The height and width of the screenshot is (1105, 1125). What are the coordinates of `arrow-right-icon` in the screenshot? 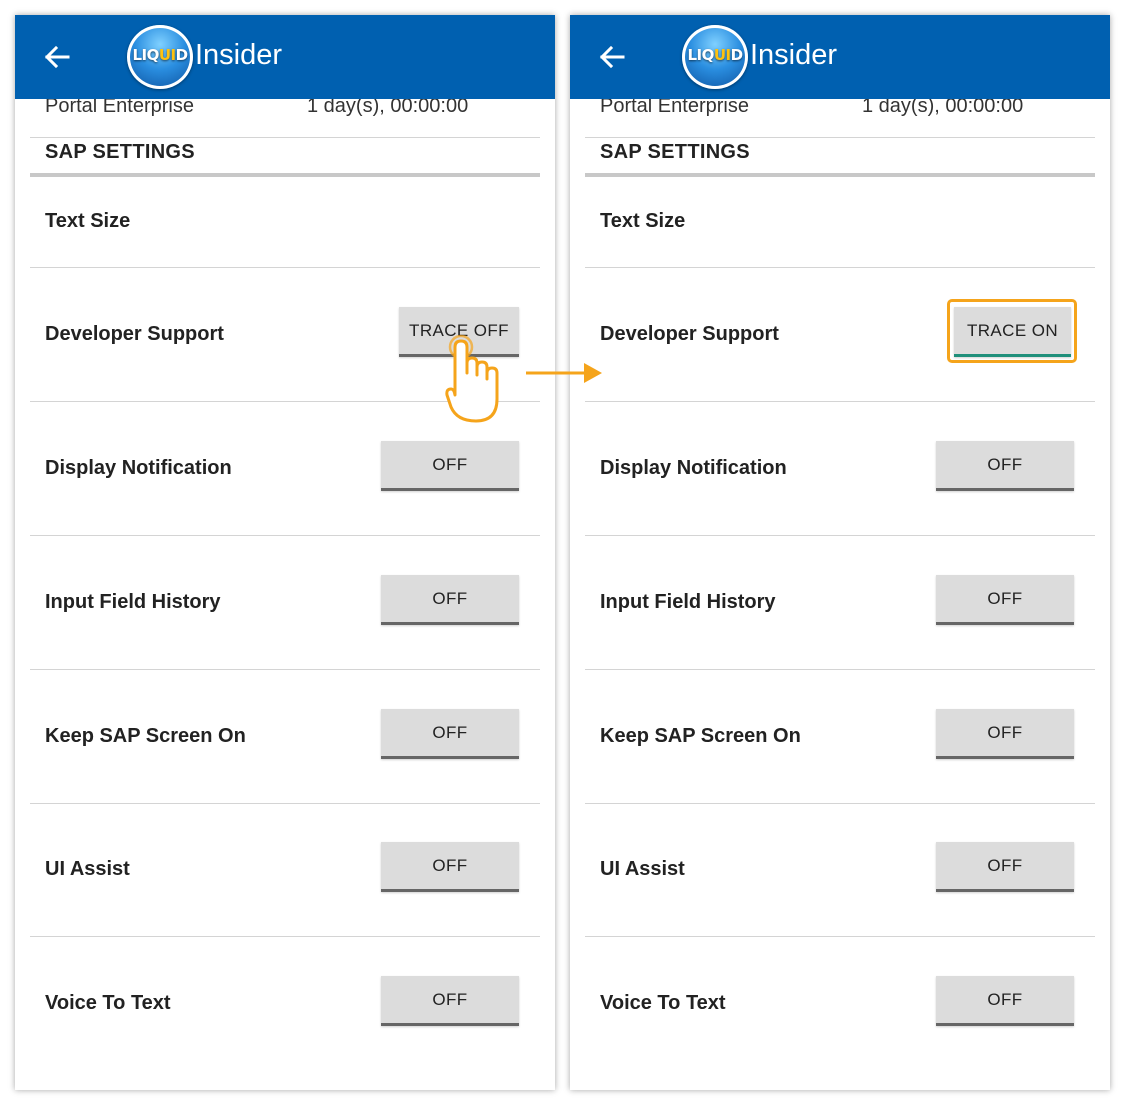 It's located at (564, 373).